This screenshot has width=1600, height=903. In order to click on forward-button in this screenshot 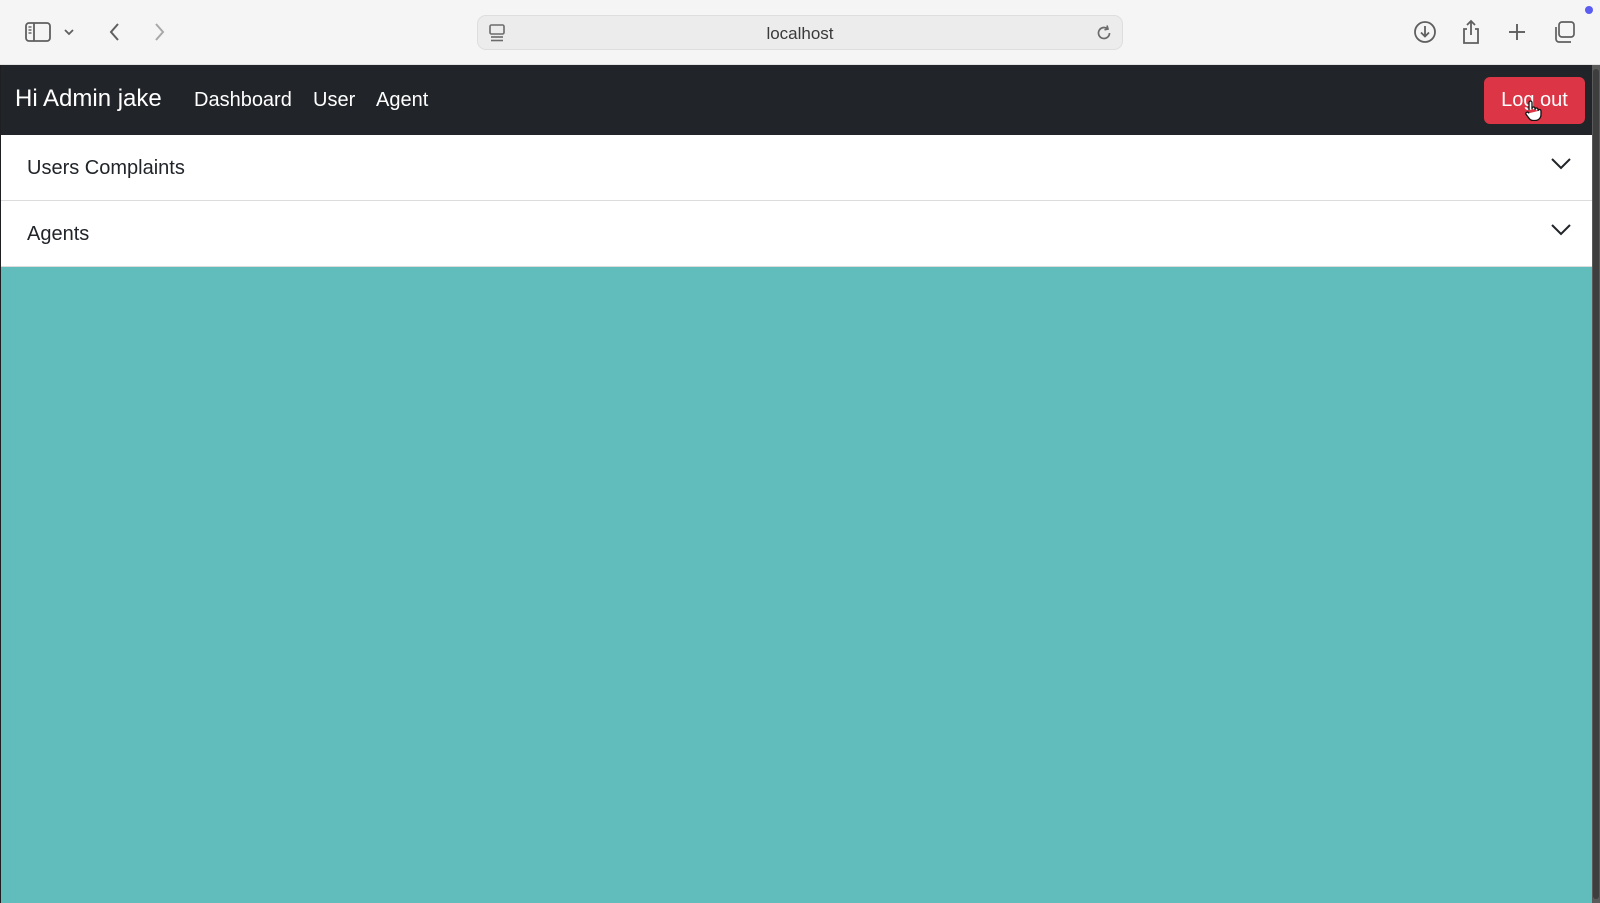, I will do `click(159, 32)`.